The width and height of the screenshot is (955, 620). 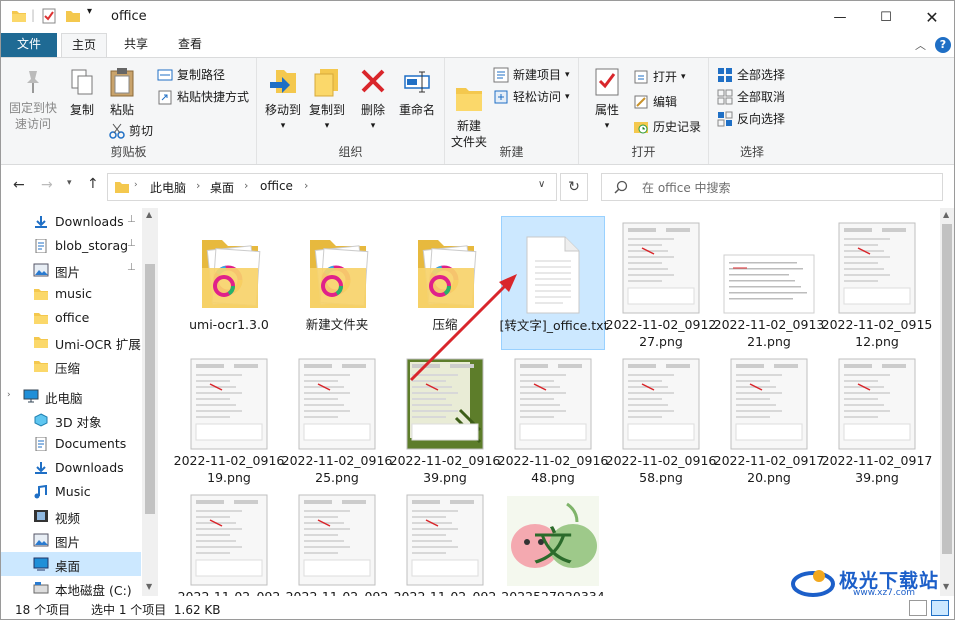 What do you see at coordinates (574, 187) in the screenshot?
I see `refresh-button: ↻` at bounding box center [574, 187].